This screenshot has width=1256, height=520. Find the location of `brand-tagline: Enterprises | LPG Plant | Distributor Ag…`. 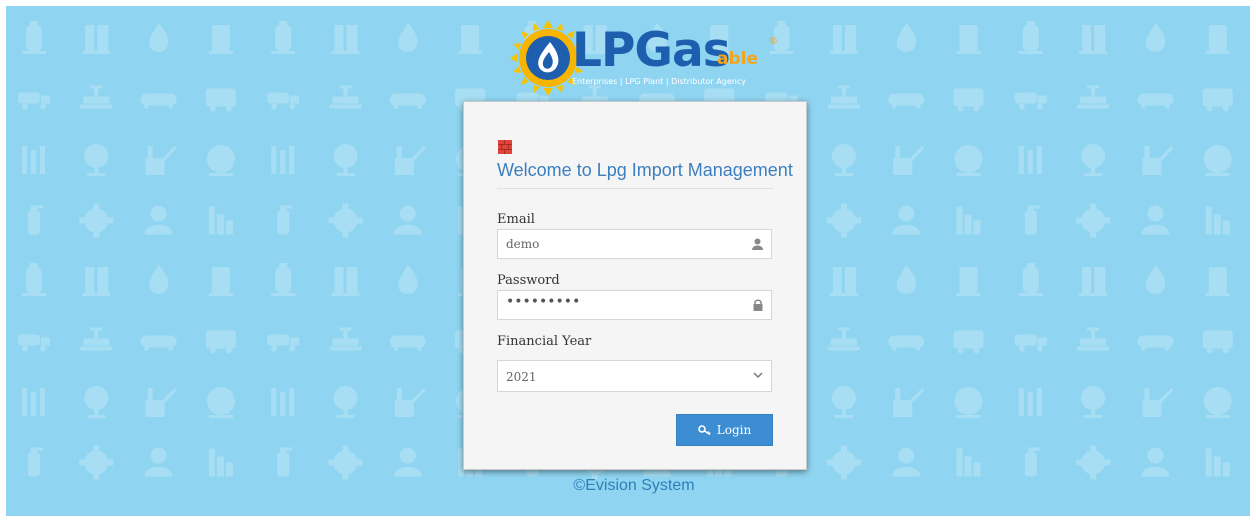

brand-tagline: Enterprises | LPG Plant | Distributor Ag… is located at coordinates (659, 81).